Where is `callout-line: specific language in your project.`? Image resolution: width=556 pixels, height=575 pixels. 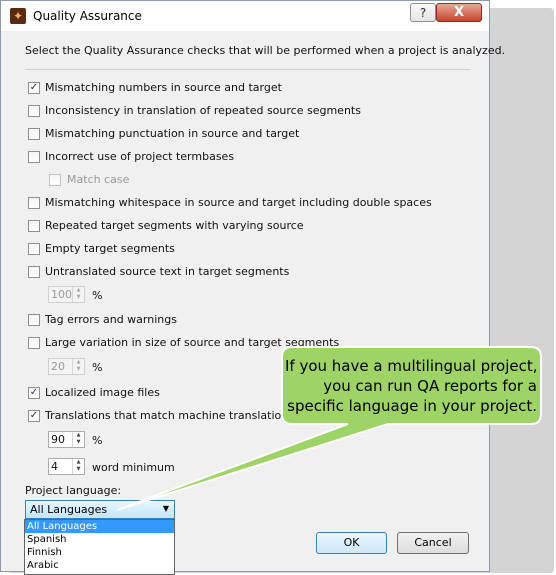 callout-line: specific language in your project. is located at coordinates (412, 406).